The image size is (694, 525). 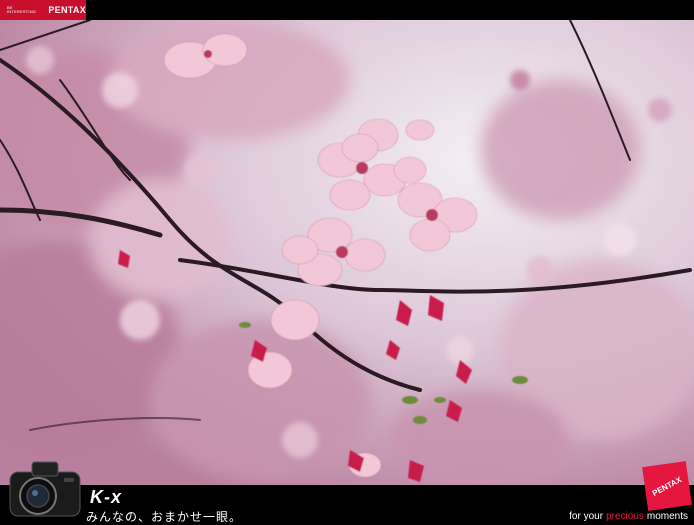 I want to click on tagline-prefix: for your, so click(x=586, y=516).